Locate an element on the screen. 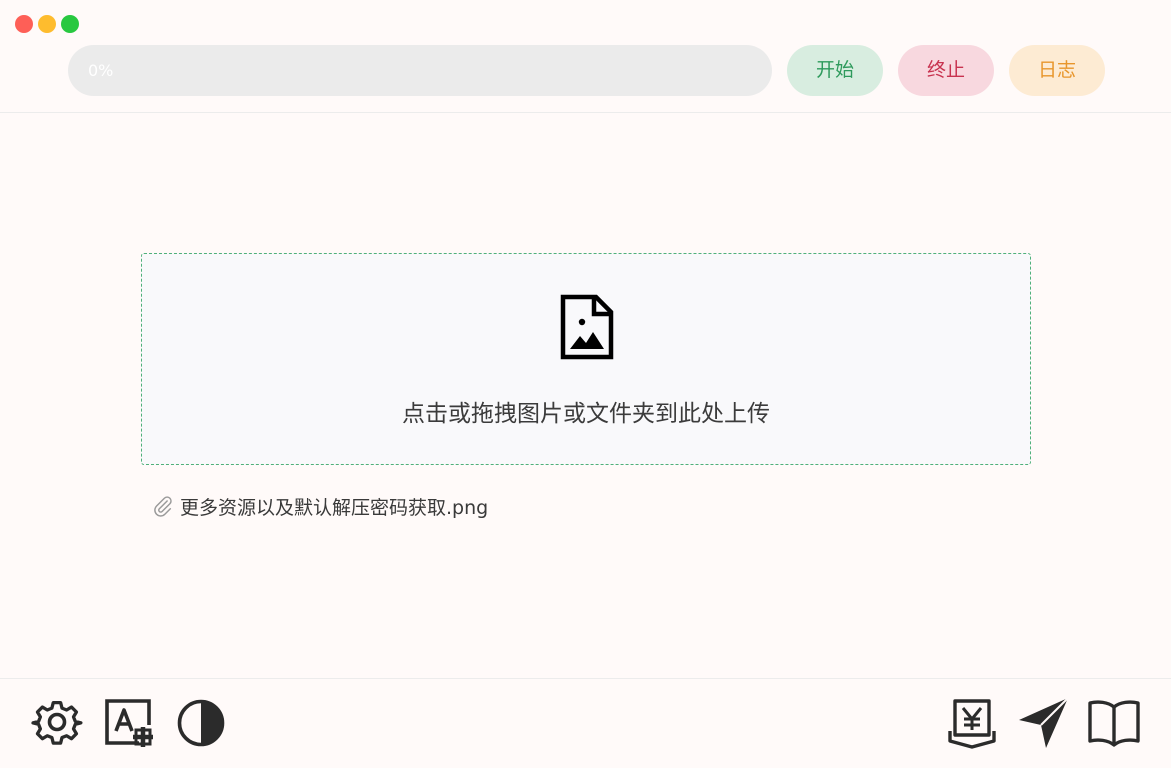  theme-toggle-button is located at coordinates (201, 723).